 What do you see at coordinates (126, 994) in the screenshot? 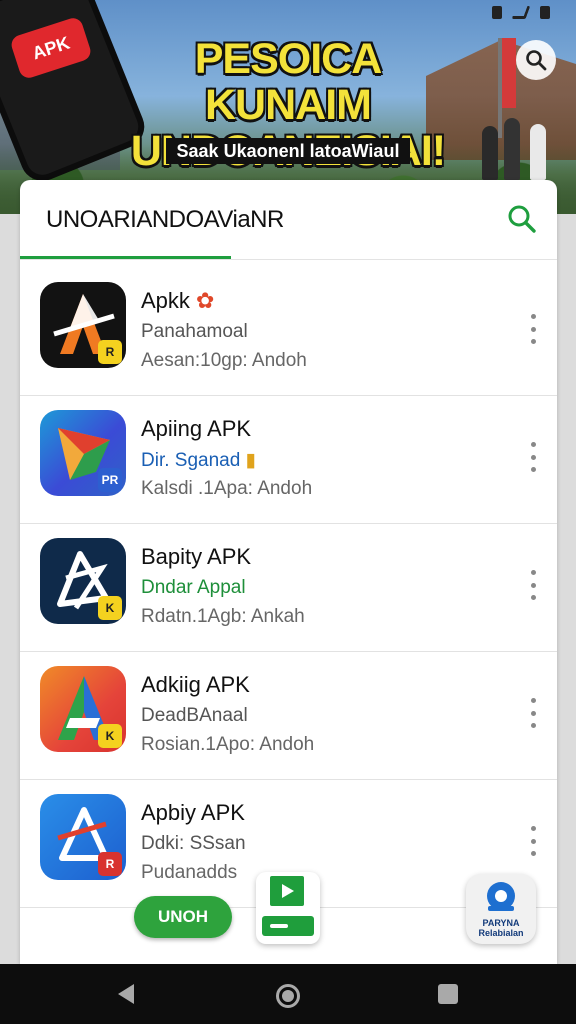
I see `back-icon` at bounding box center [126, 994].